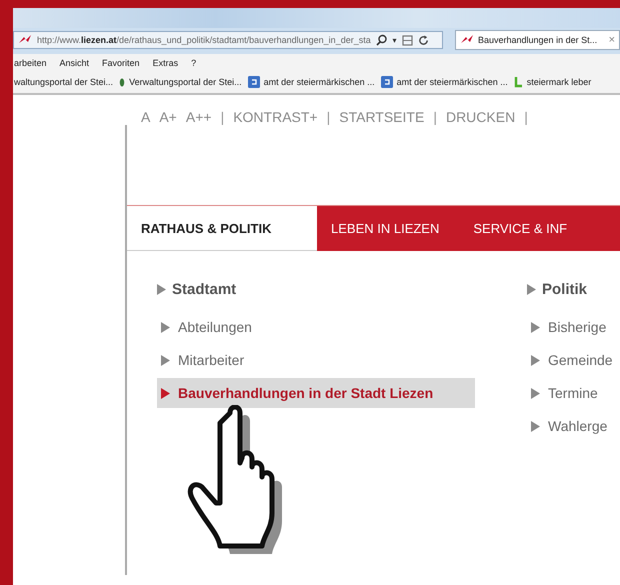 The image size is (620, 585). What do you see at coordinates (570, 426) in the screenshot?
I see `submenu-item: Wahlerge` at bounding box center [570, 426].